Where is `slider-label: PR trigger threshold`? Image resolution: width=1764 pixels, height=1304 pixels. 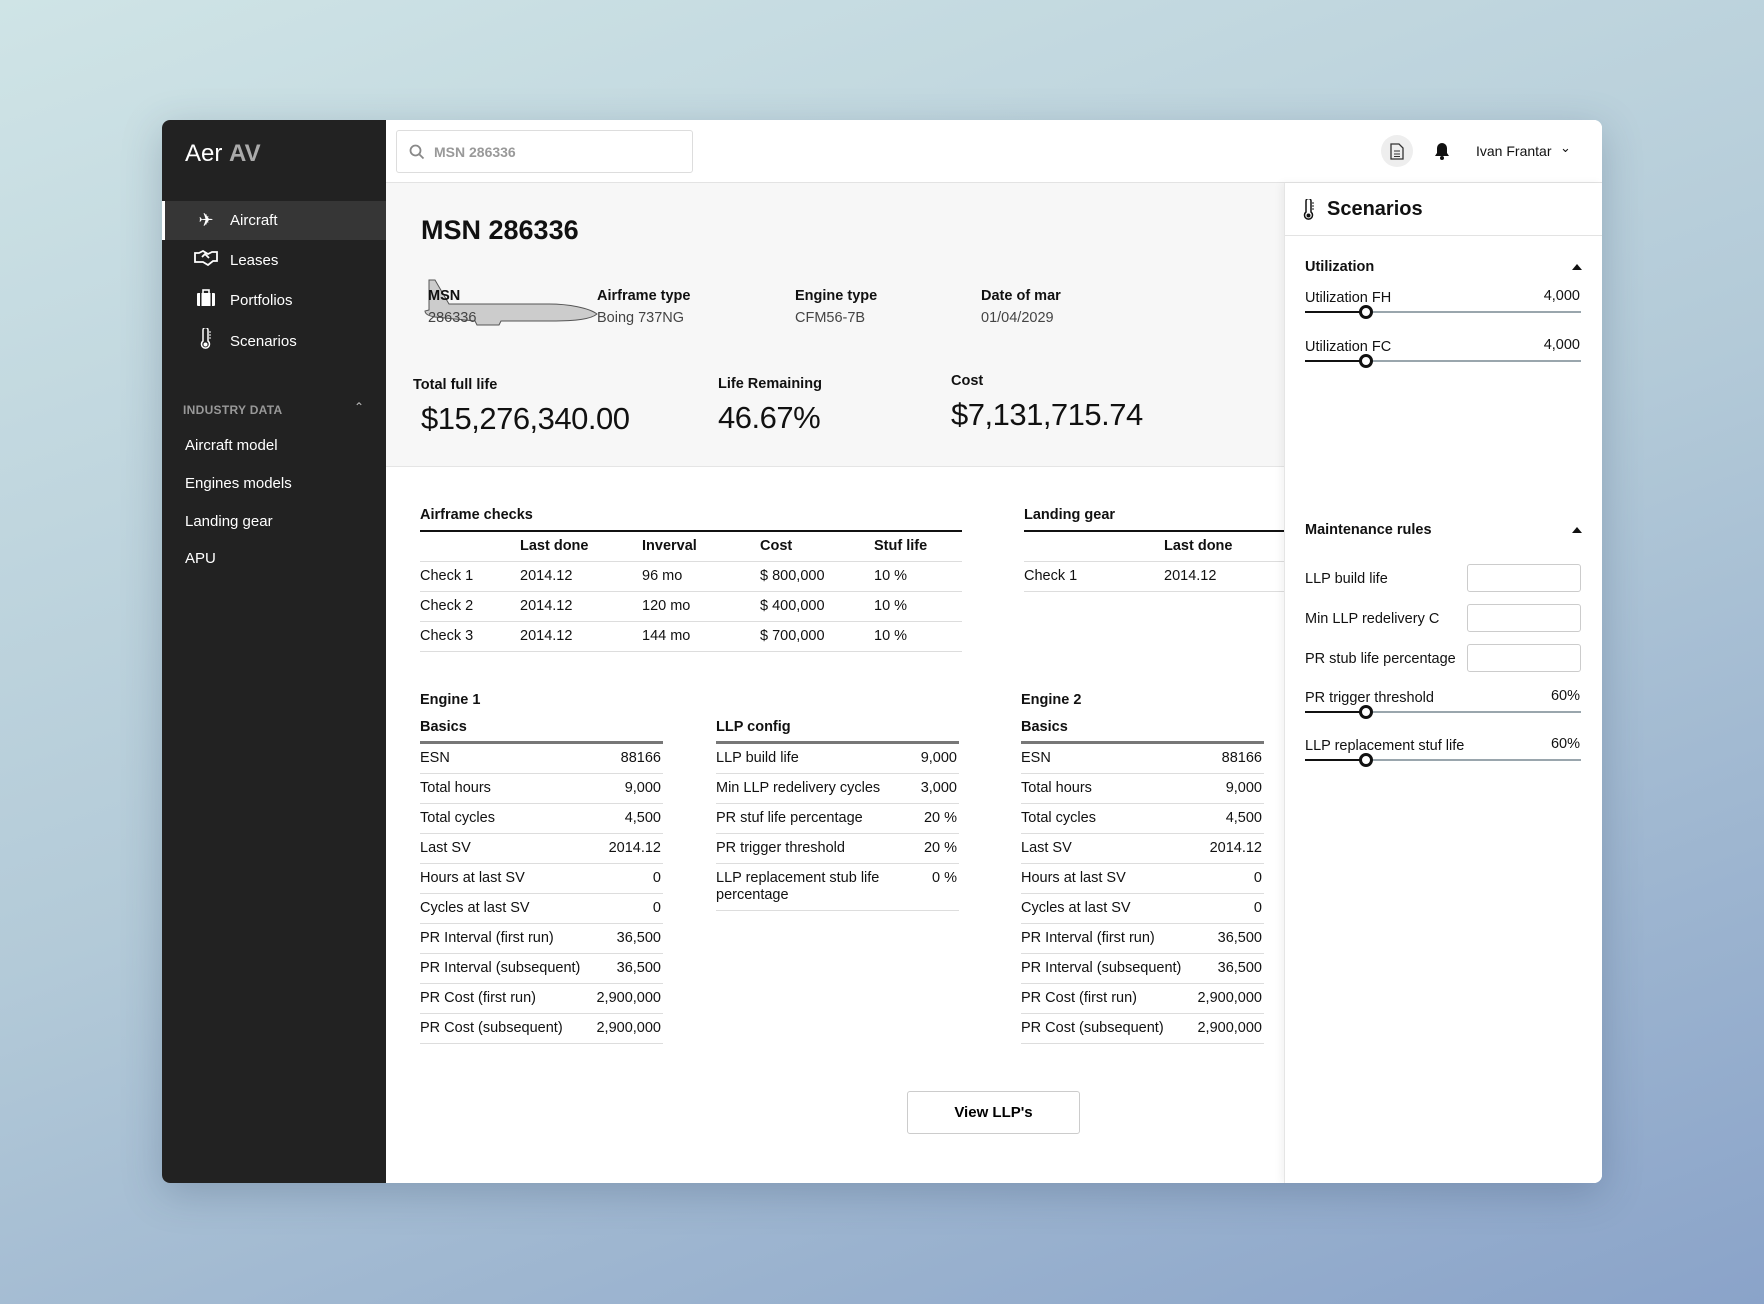
slider-label: PR trigger threshold is located at coordinates (1369, 698).